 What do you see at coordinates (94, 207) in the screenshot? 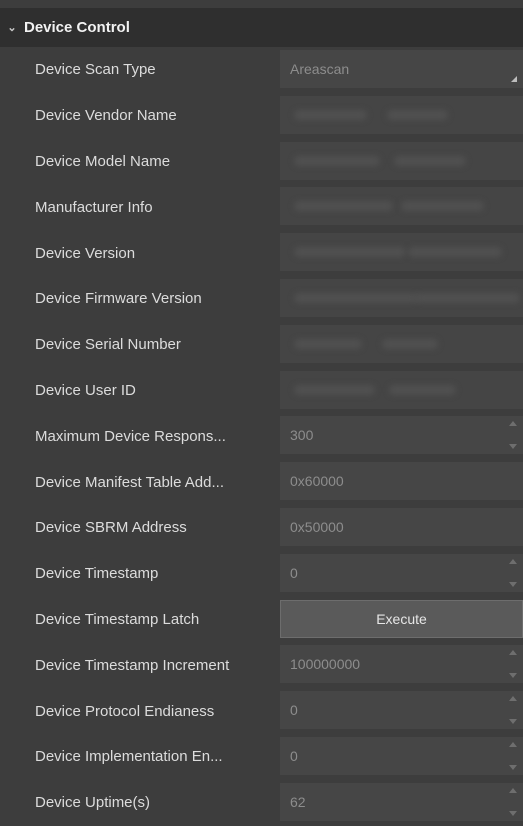
I see `property-label: Manufacturer Info` at bounding box center [94, 207].